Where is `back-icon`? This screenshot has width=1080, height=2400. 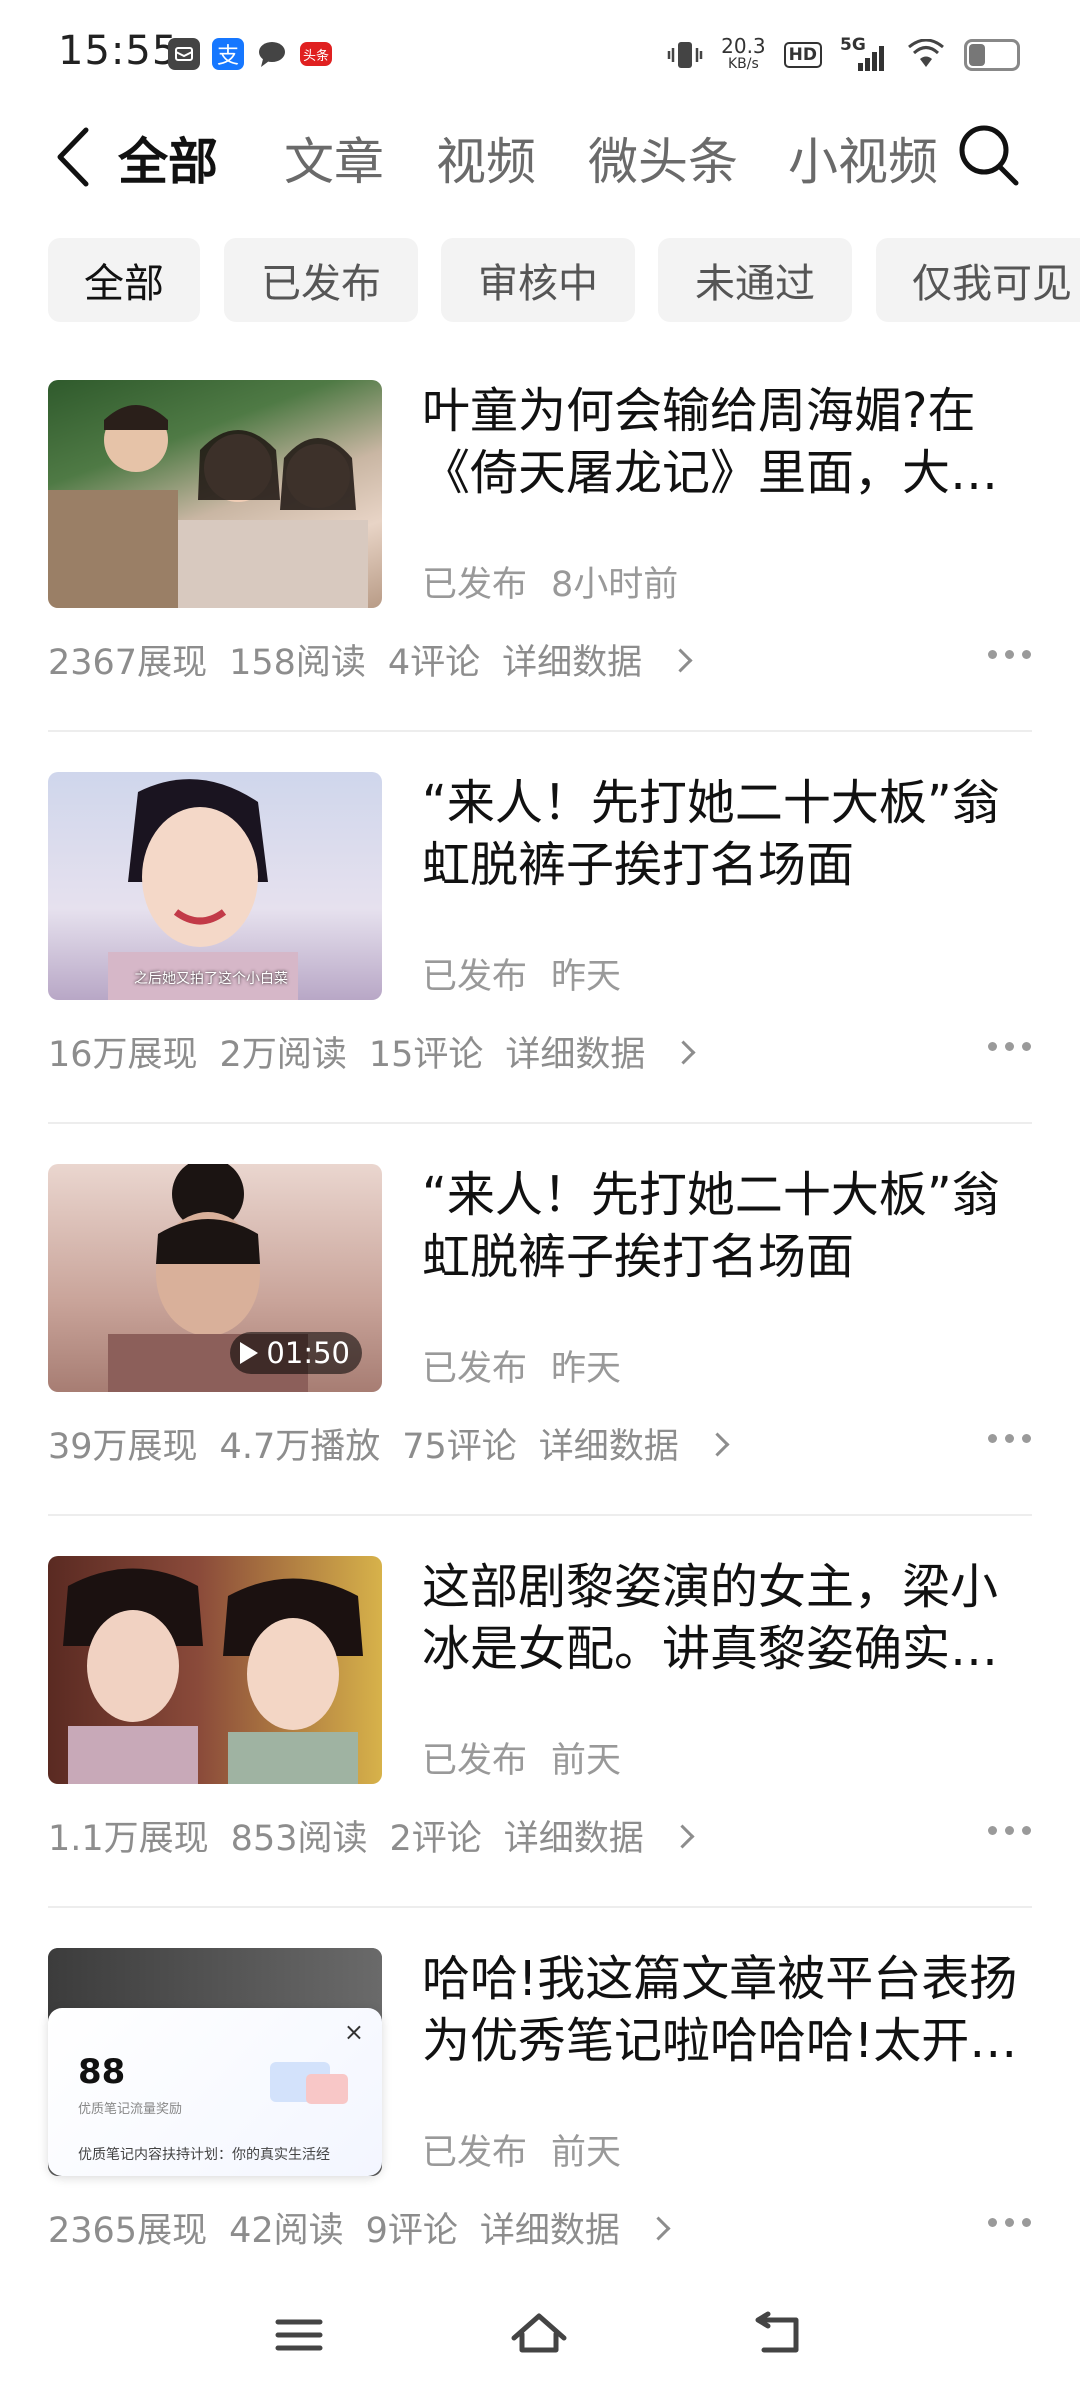
back-icon is located at coordinates (779, 2335).